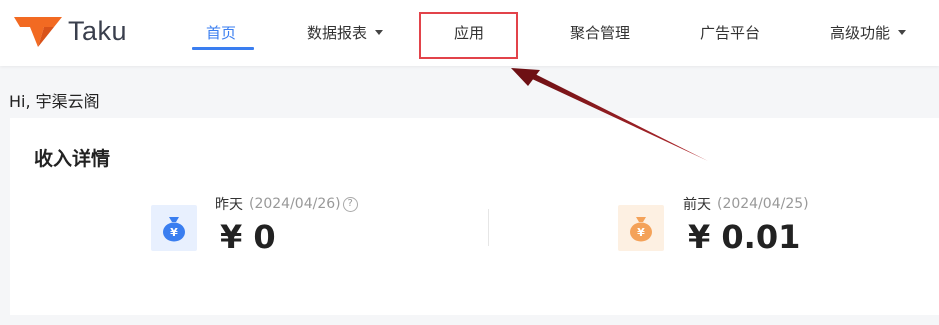  I want to click on nav-data-reports-label: 数据报表, so click(337, 32).